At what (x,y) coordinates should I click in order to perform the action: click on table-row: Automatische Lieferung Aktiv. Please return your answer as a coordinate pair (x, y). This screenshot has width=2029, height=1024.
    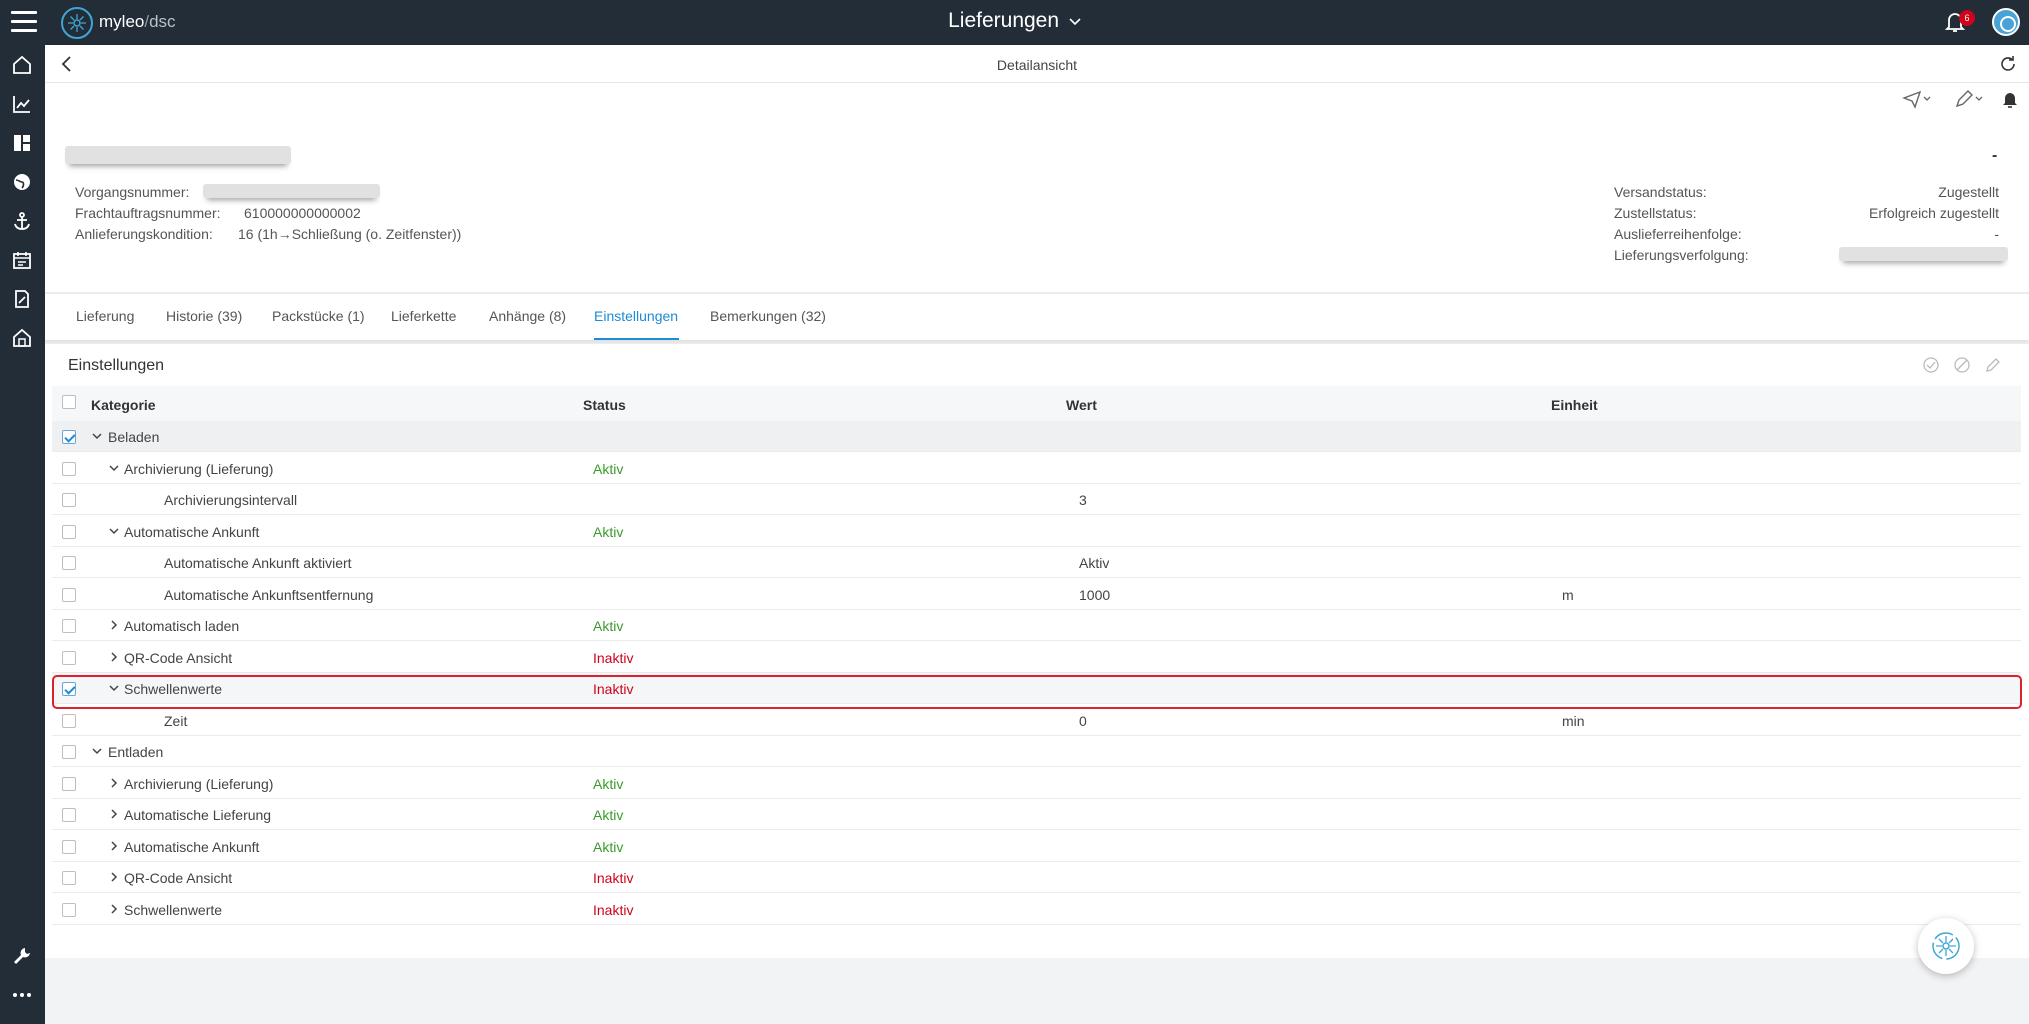
    Looking at the image, I should click on (1036, 814).